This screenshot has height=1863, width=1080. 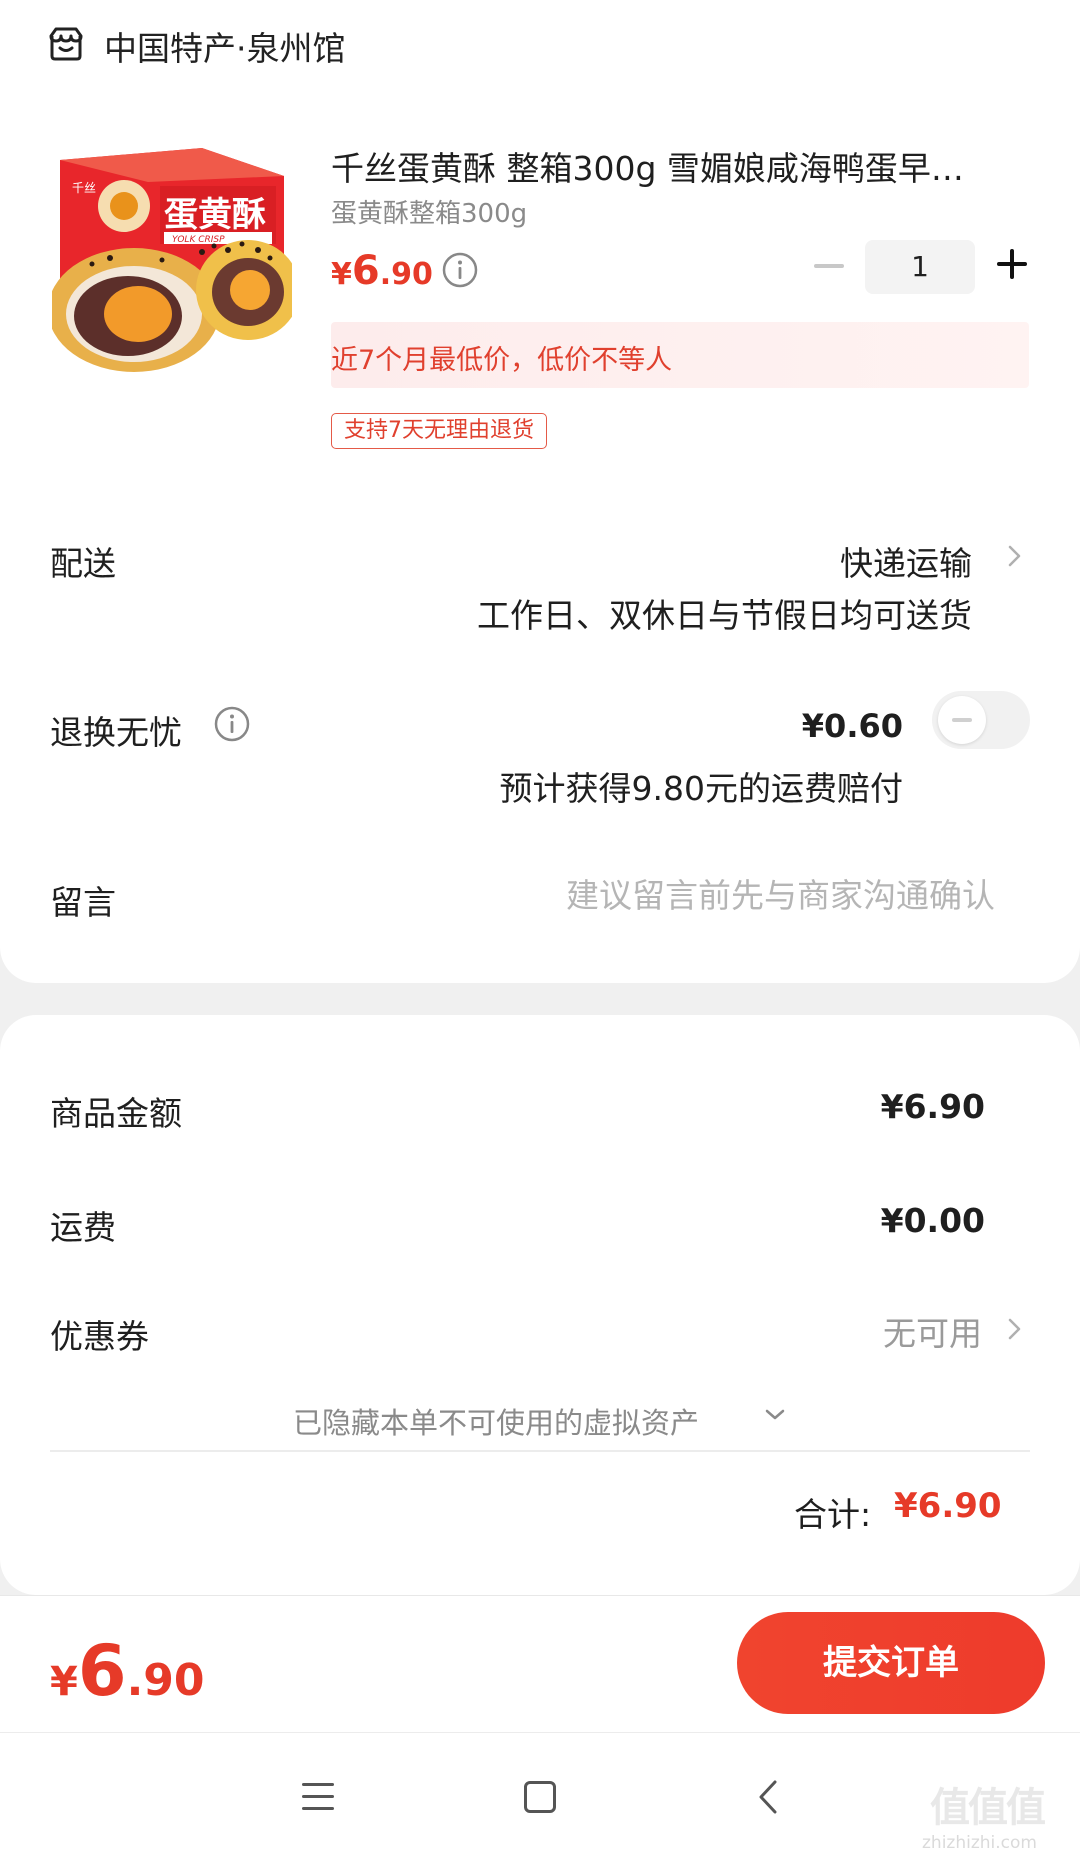 I want to click on checkout-price-symbol: ¥, so click(x=64, y=1682).